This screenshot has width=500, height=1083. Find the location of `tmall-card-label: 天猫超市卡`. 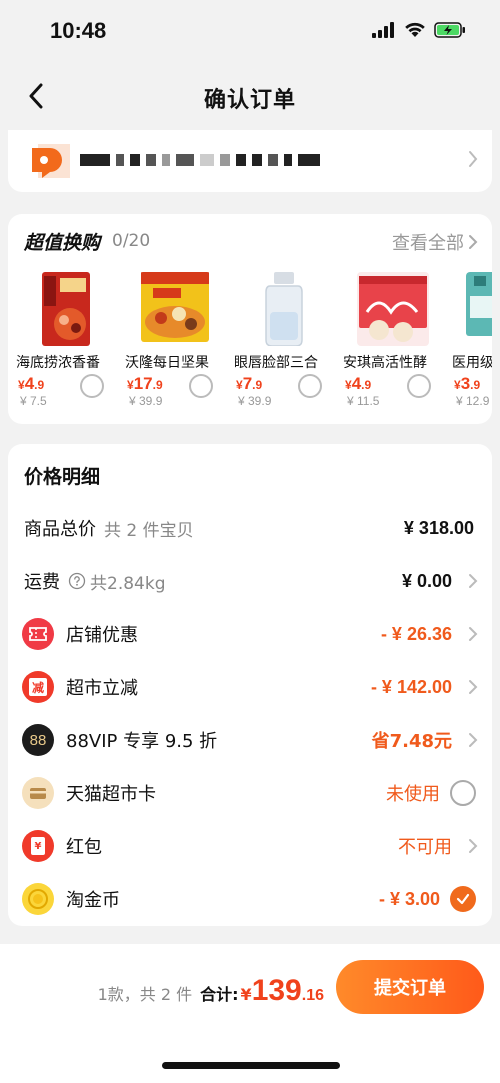

tmall-card-label: 天猫超市卡 is located at coordinates (111, 794).